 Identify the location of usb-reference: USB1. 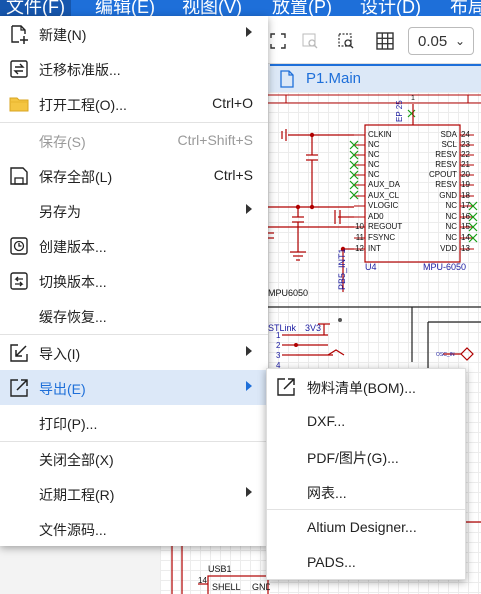
(220, 569).